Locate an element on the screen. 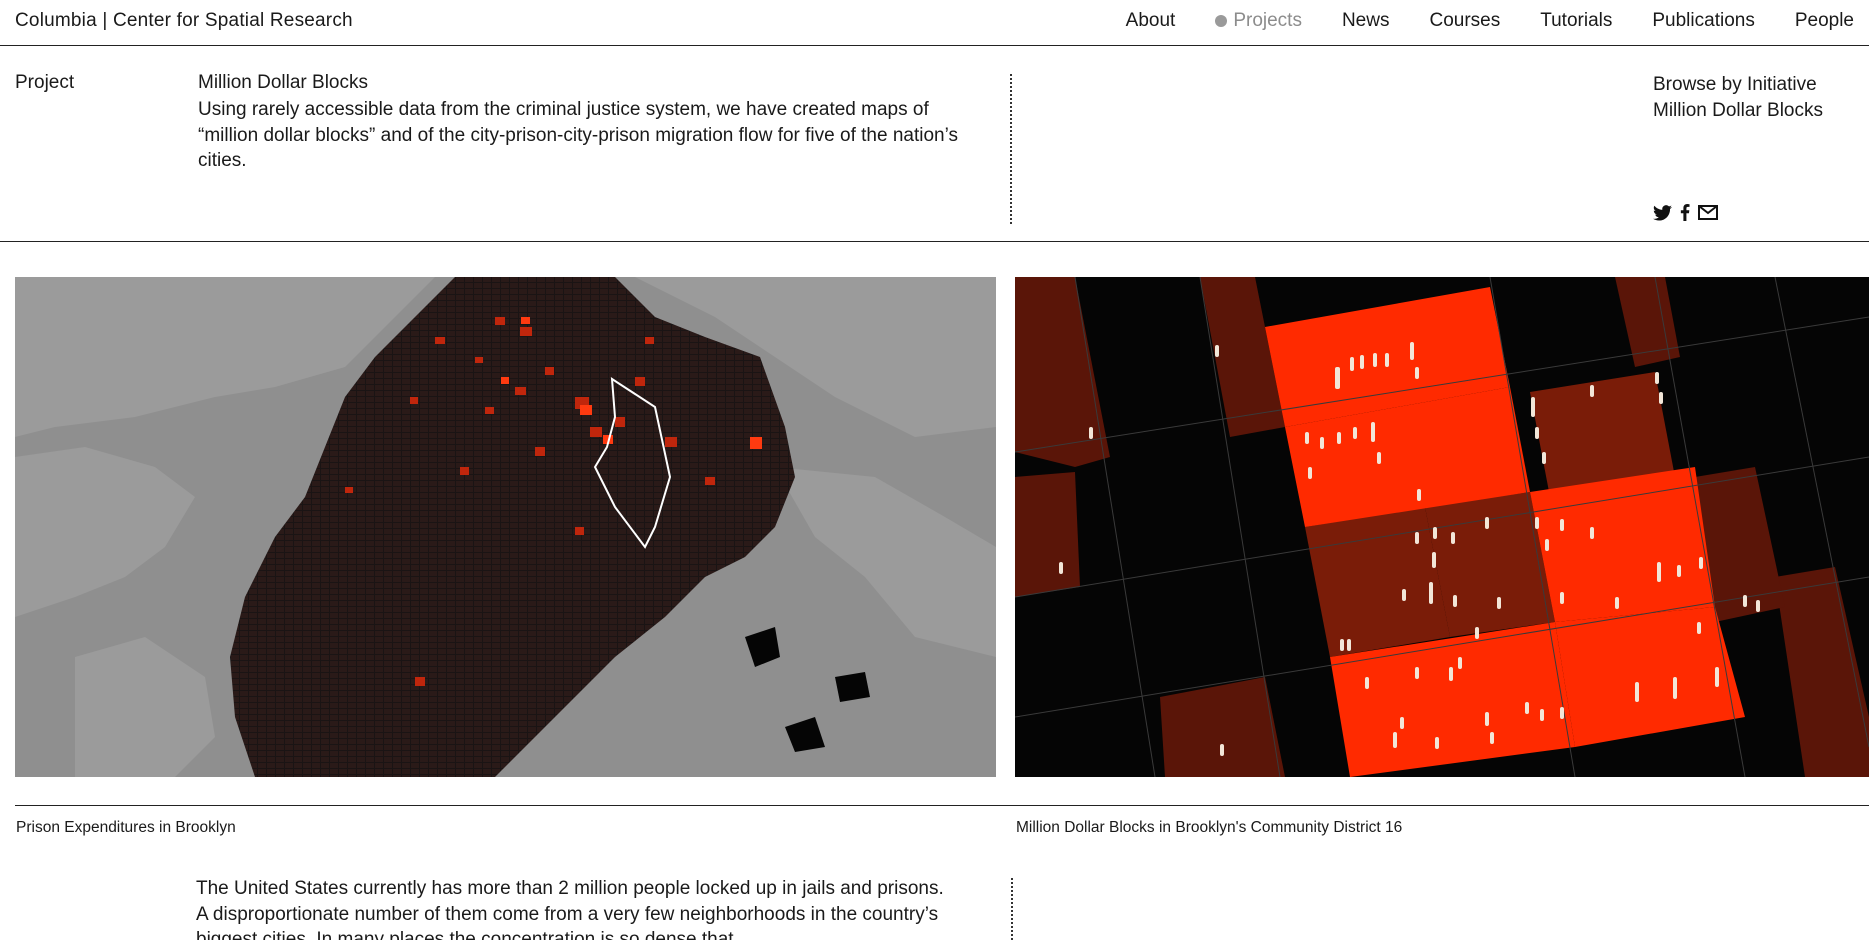 This screenshot has width=1869, height=940. mail-icon is located at coordinates (1708, 212).